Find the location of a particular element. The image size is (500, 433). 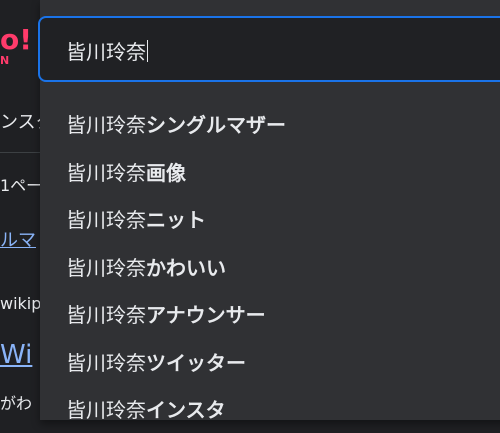

suggestion-item: 皆川玲奈 シングルマザー is located at coordinates (270, 124).